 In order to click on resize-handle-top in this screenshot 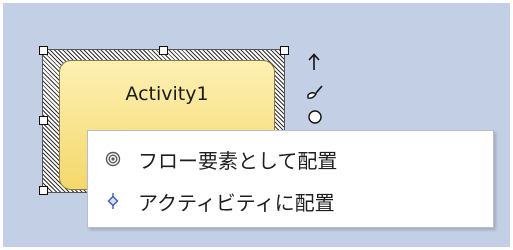, I will do `click(163, 50)`.